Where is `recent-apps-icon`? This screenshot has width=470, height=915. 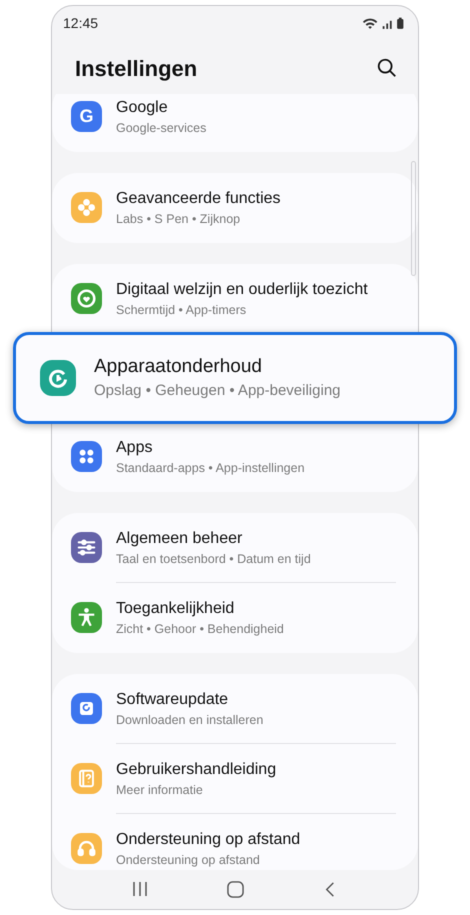 recent-apps-icon is located at coordinates (140, 889).